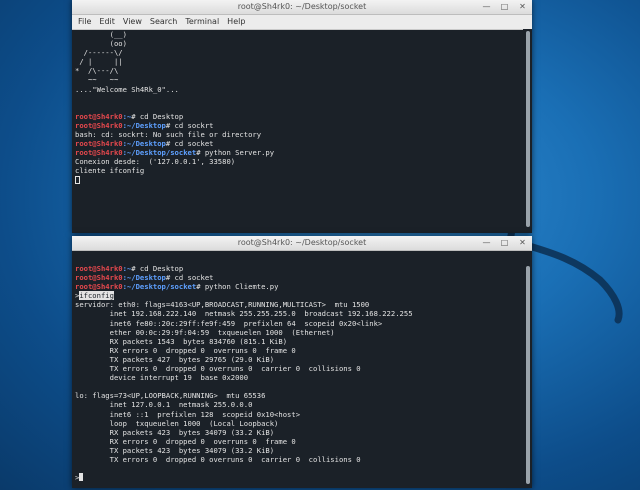  I want to click on terminal-line: /------\/, so click(298, 52).